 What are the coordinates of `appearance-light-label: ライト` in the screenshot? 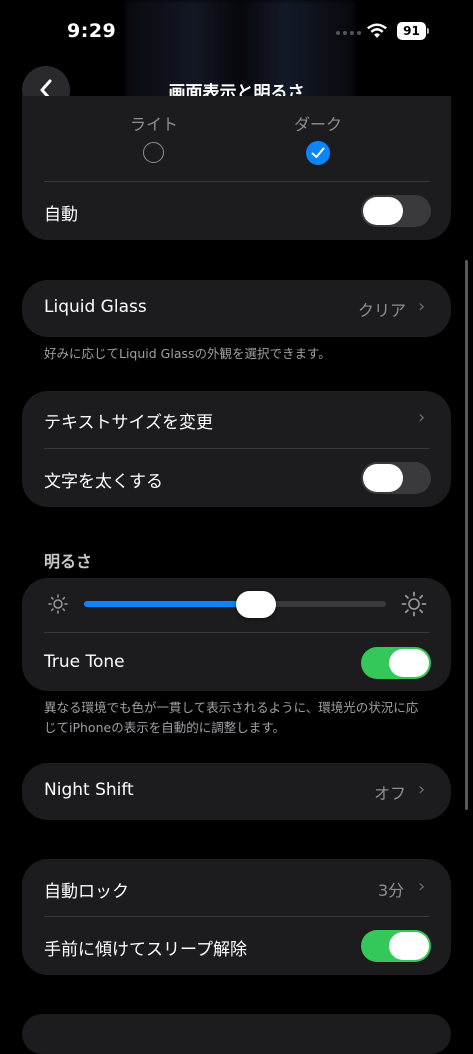 It's located at (153, 124).